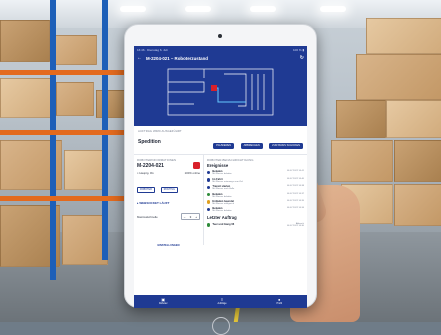  What do you see at coordinates (214, 88) in the screenshot?
I see `robot-marker-icon` at bounding box center [214, 88].